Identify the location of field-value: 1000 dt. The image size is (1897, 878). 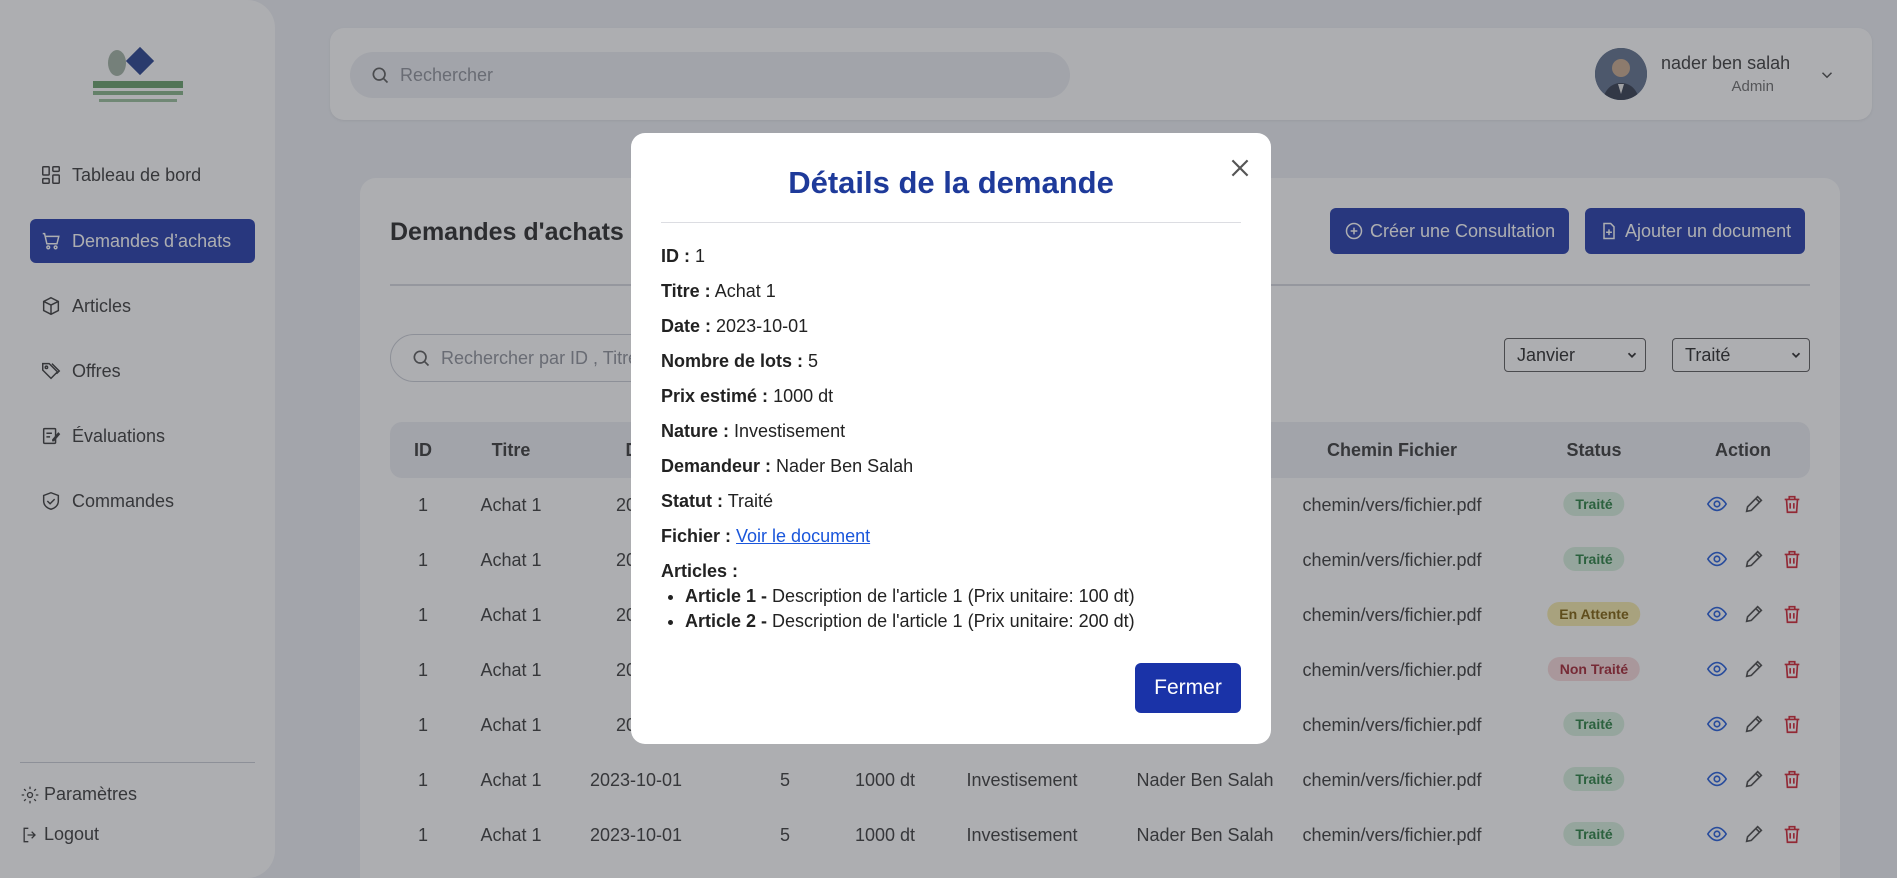
(803, 396).